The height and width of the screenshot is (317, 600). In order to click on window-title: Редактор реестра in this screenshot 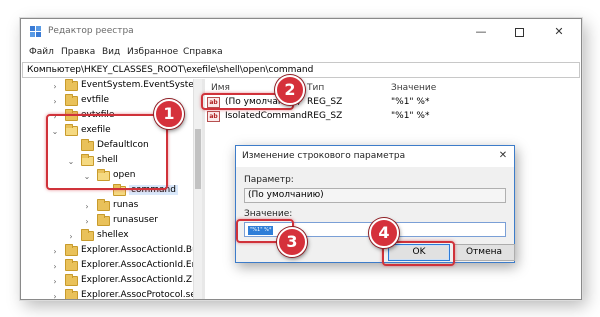, I will do `click(91, 31)`.